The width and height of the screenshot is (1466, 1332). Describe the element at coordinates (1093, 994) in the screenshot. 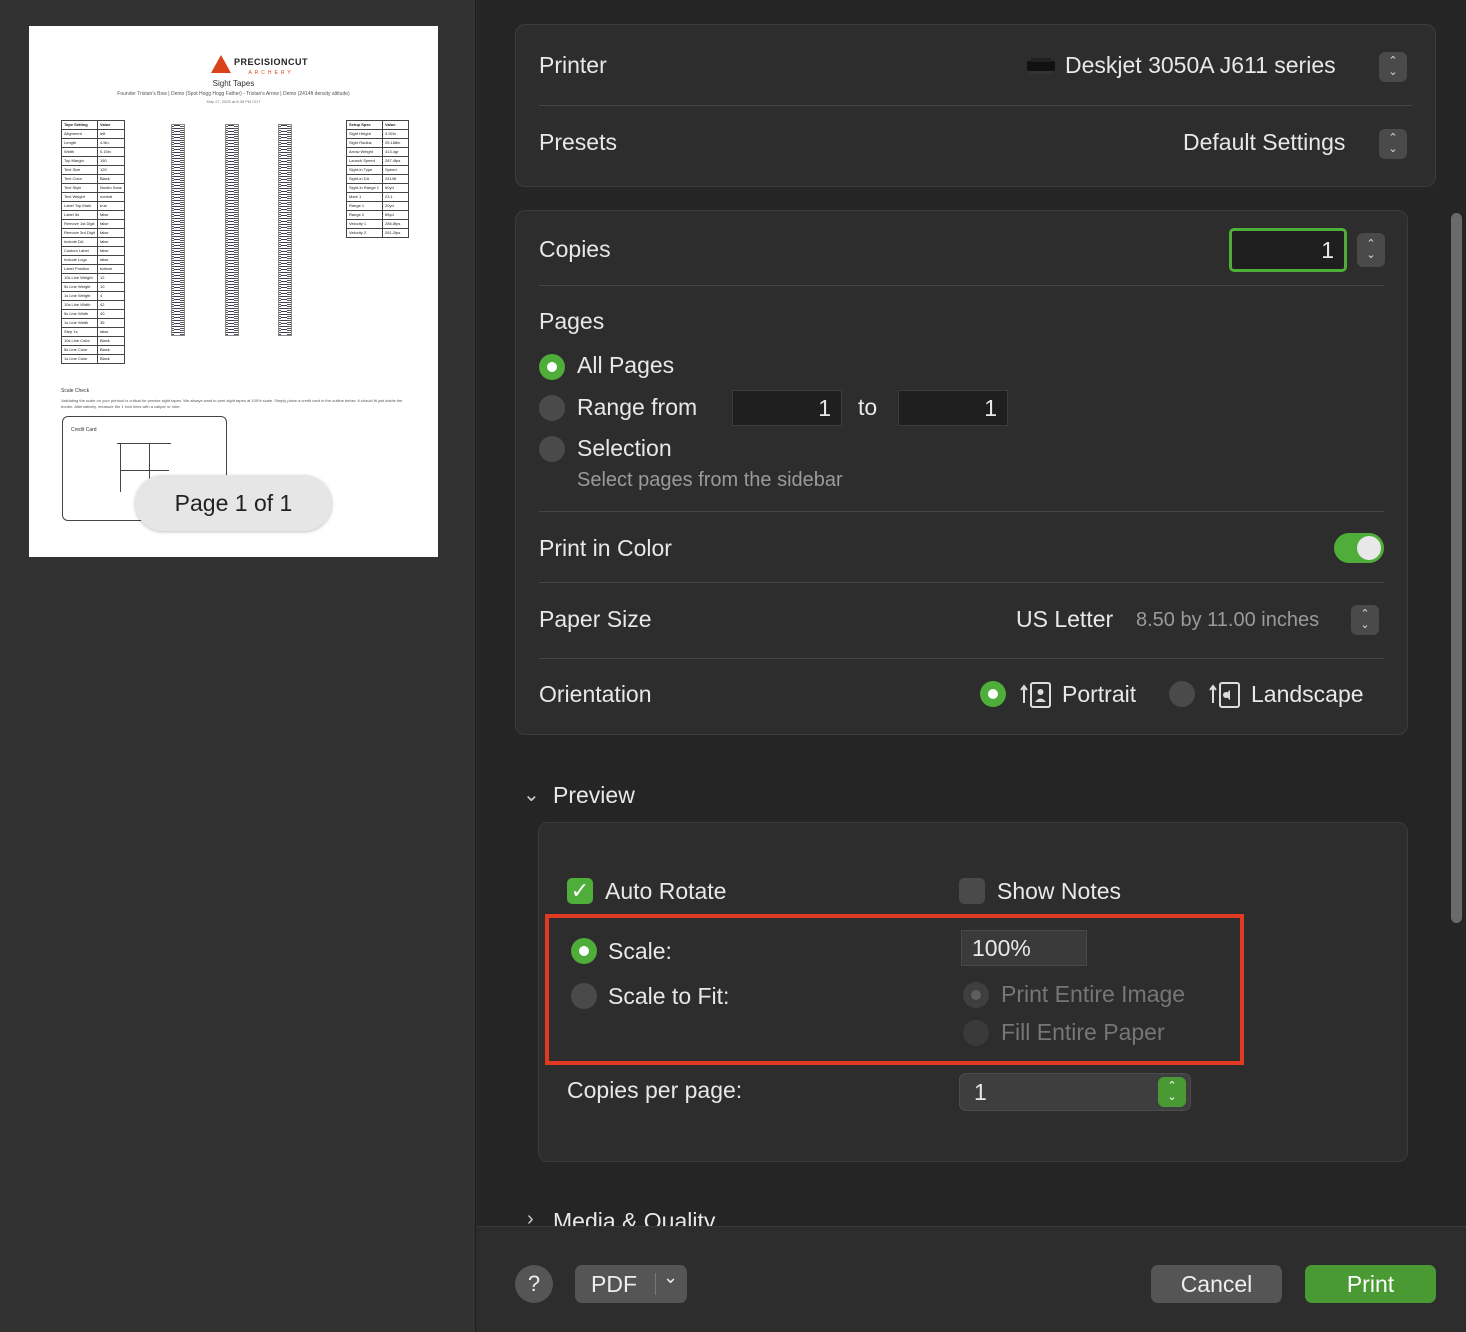

I see `print-entire-image-label: Print Entire Image` at that location.